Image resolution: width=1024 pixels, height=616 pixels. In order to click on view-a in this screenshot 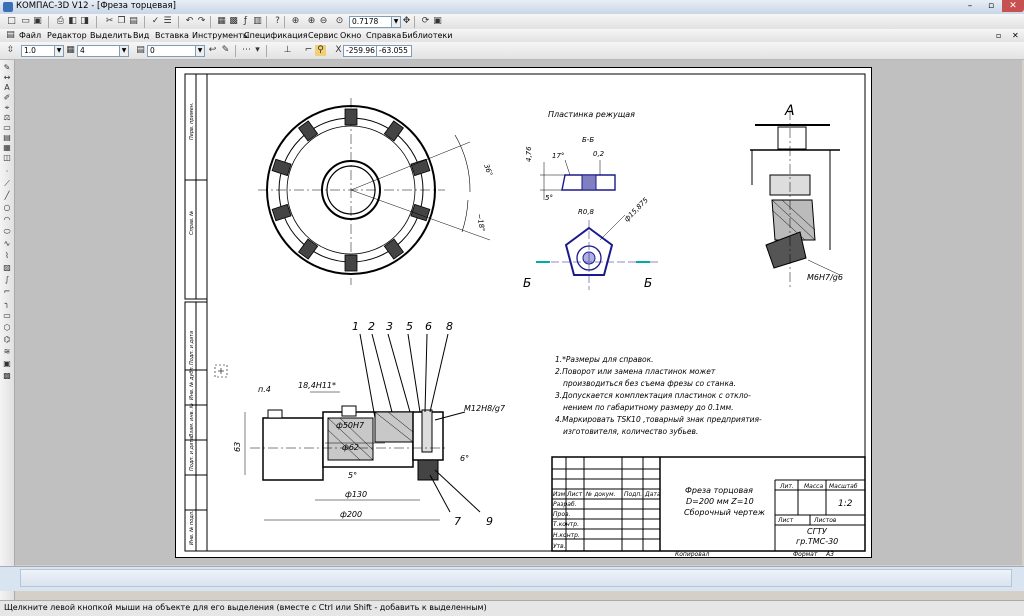, I will do `click(795, 200)`.